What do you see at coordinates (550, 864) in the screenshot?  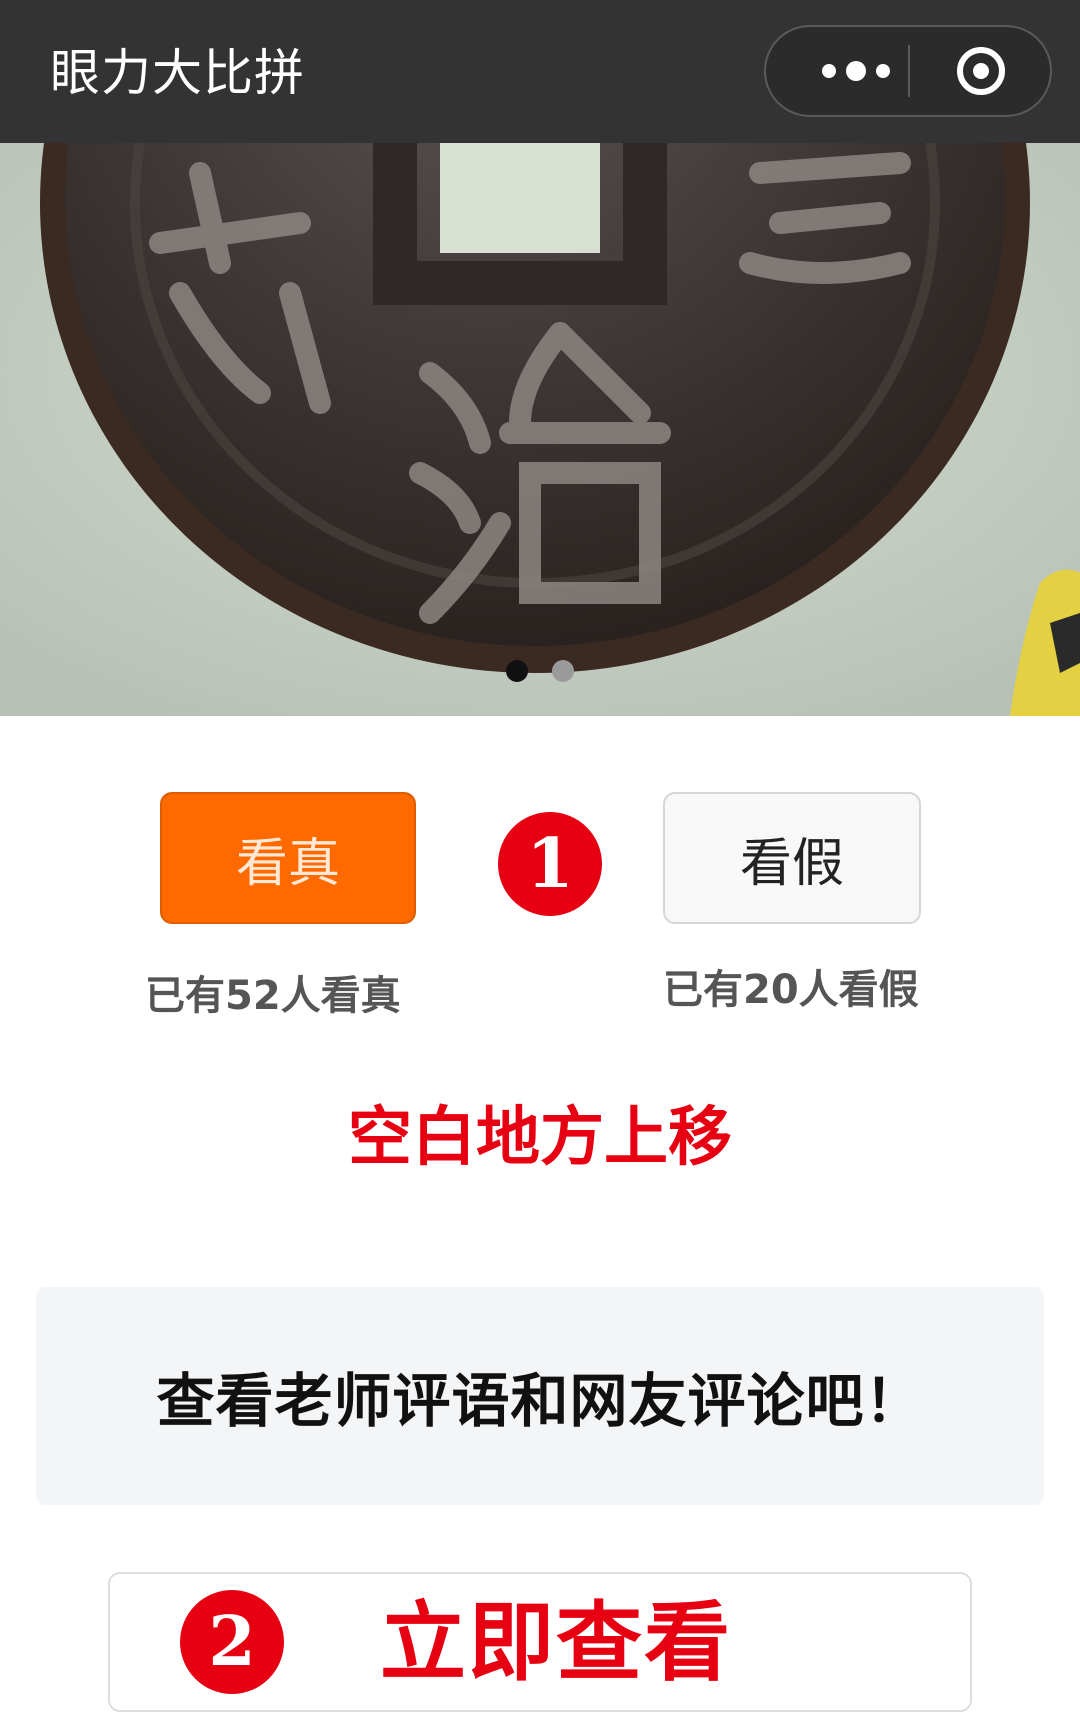 I see `annotation-badge-1: 1` at bounding box center [550, 864].